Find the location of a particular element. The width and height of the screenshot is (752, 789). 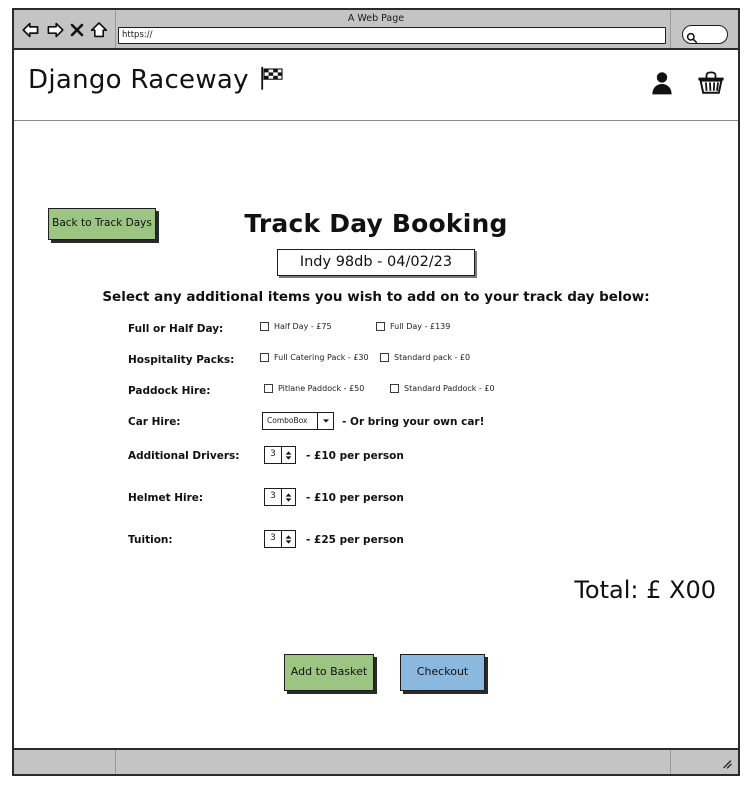

checkbox-label: Standard pack - £0 is located at coordinates (432, 357).